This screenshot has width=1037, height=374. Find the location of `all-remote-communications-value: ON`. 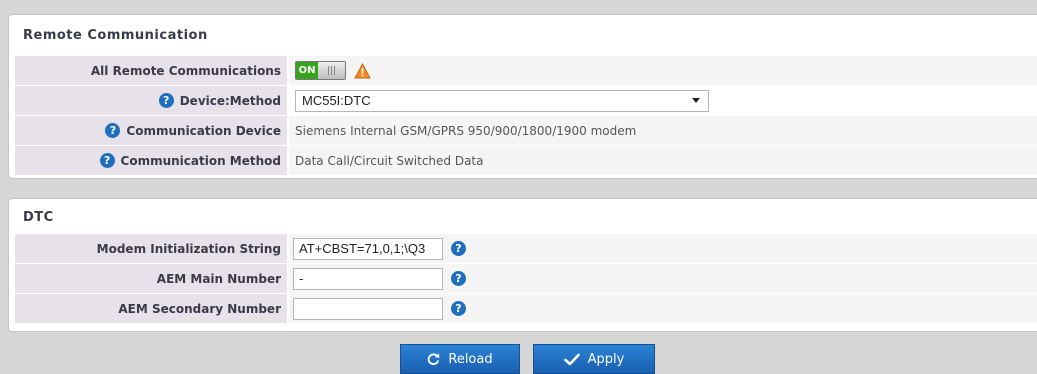

all-remote-communications-value: ON is located at coordinates (663, 70).